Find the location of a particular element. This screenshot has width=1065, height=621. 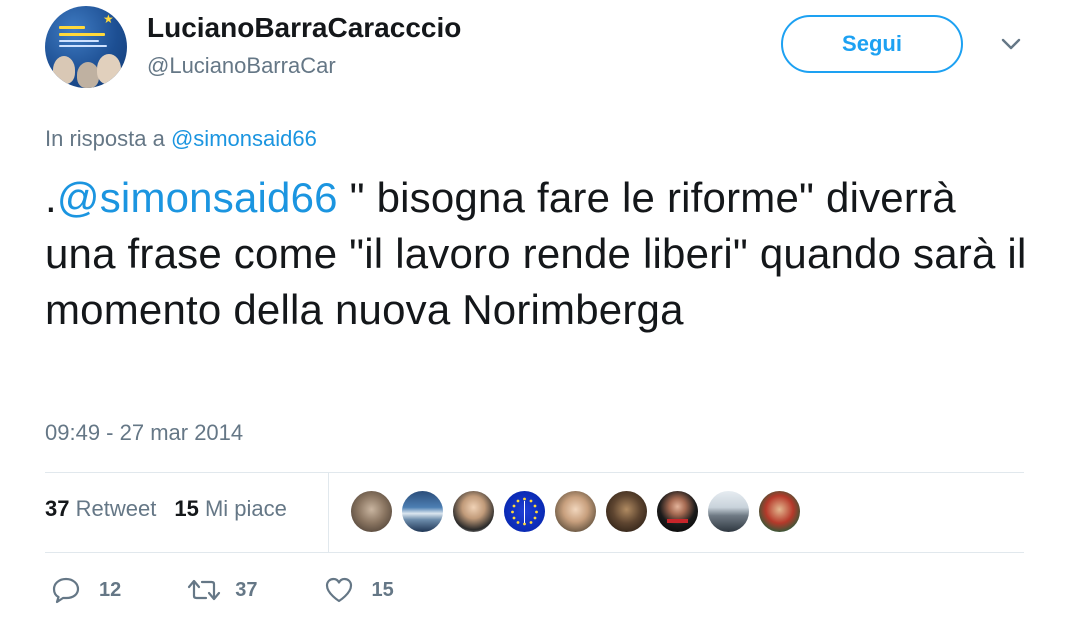

likers-avatars is located at coordinates (575, 511).